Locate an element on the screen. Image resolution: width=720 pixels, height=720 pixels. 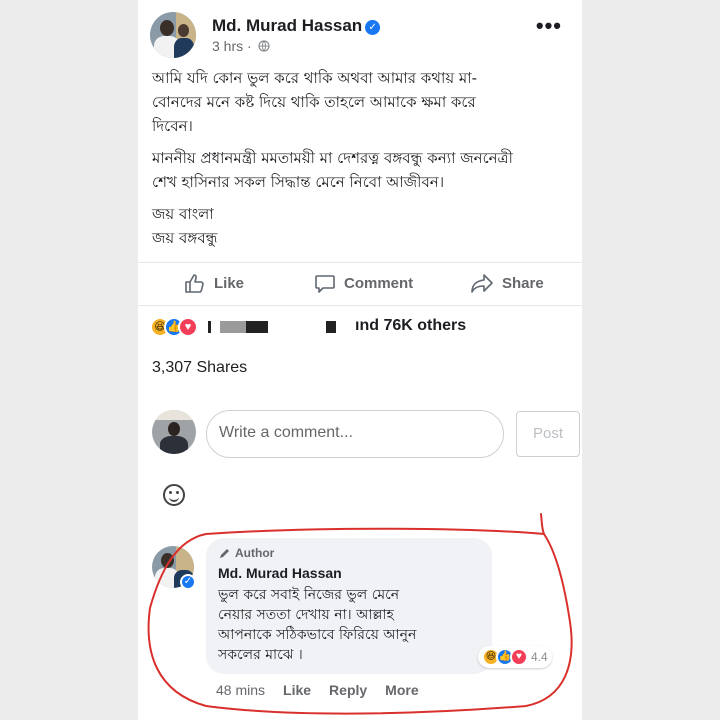
post-comment-button: Post is located at coordinates (548, 434).